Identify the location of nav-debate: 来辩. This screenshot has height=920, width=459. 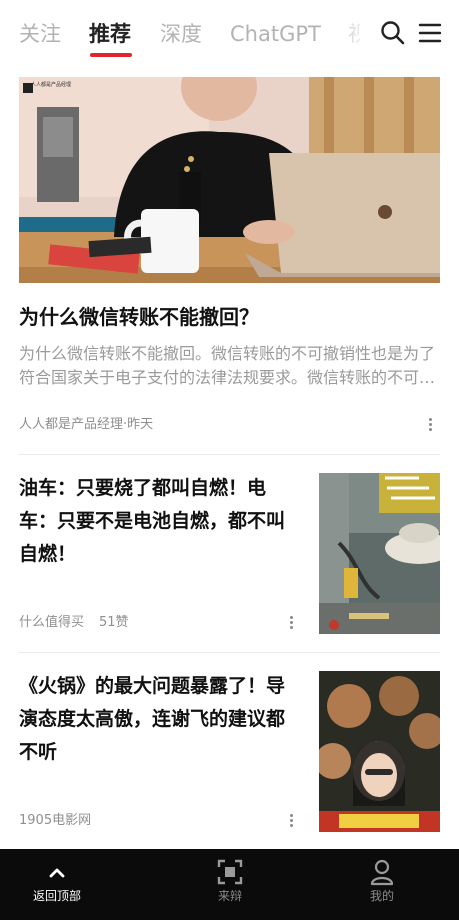
(230, 884).